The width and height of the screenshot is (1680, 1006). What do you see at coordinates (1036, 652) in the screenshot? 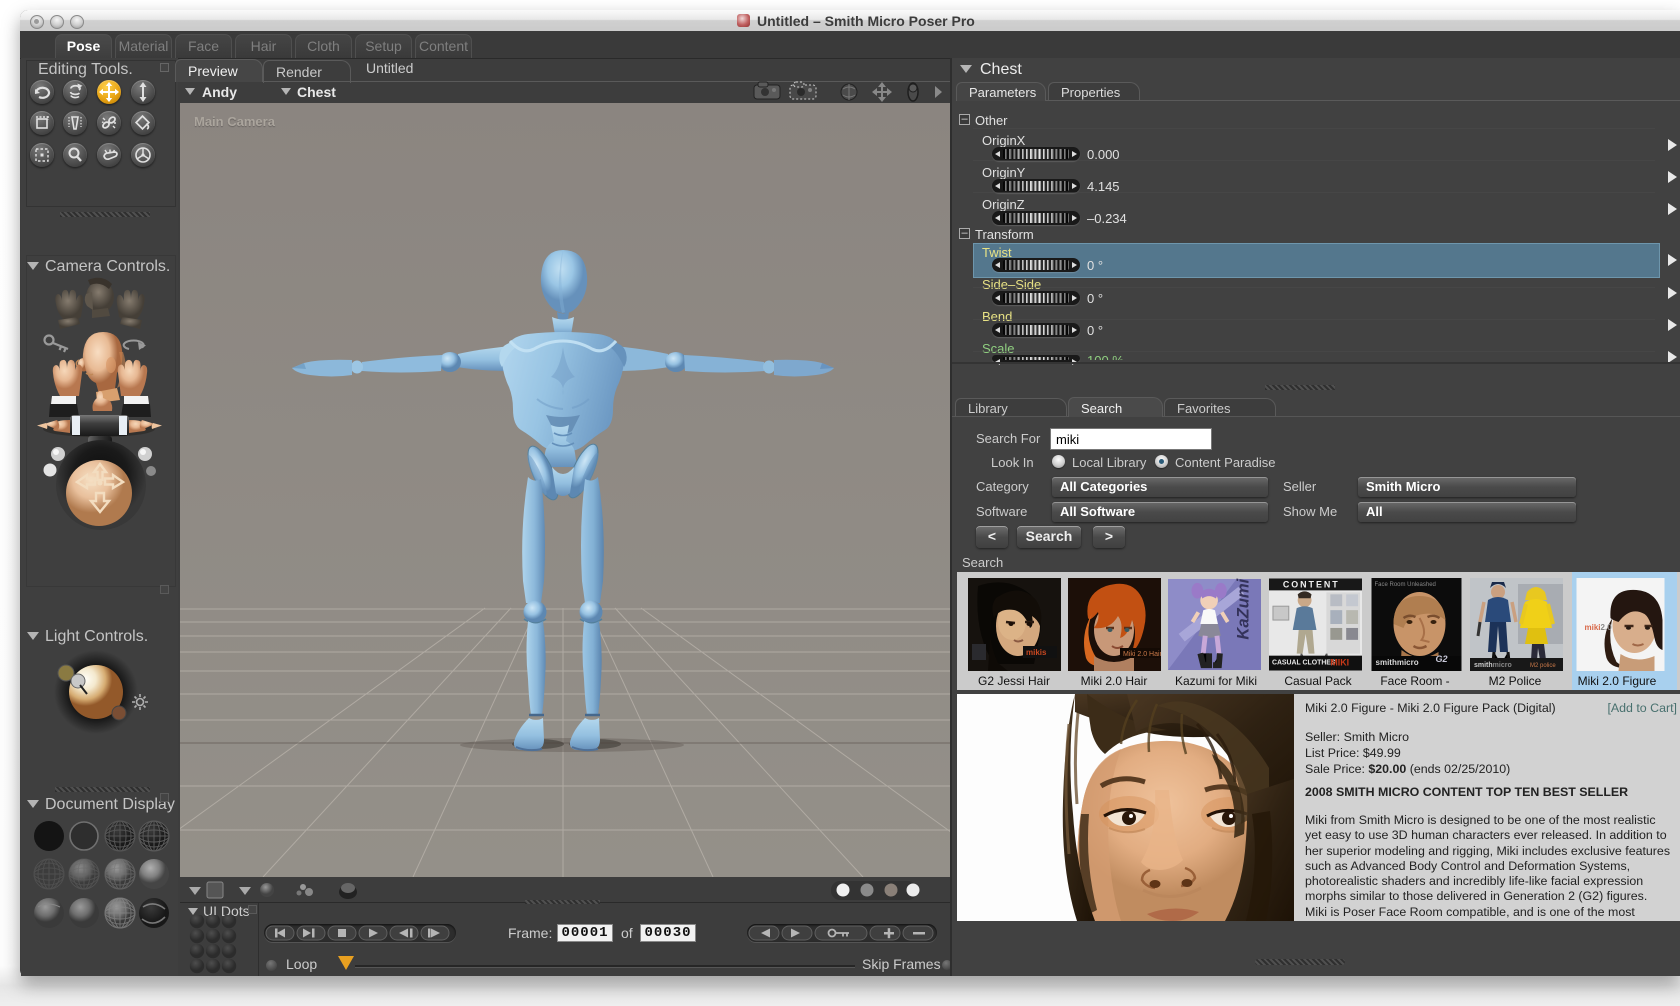
I see `svg-text: mikis` at bounding box center [1036, 652].